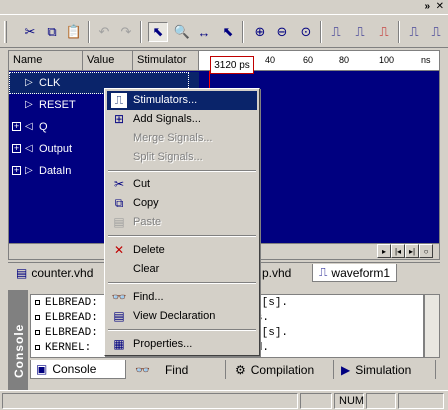 The width and height of the screenshot is (448, 410). I want to click on menu-item-view-declaration: ▤ View Declaration, so click(182, 316).